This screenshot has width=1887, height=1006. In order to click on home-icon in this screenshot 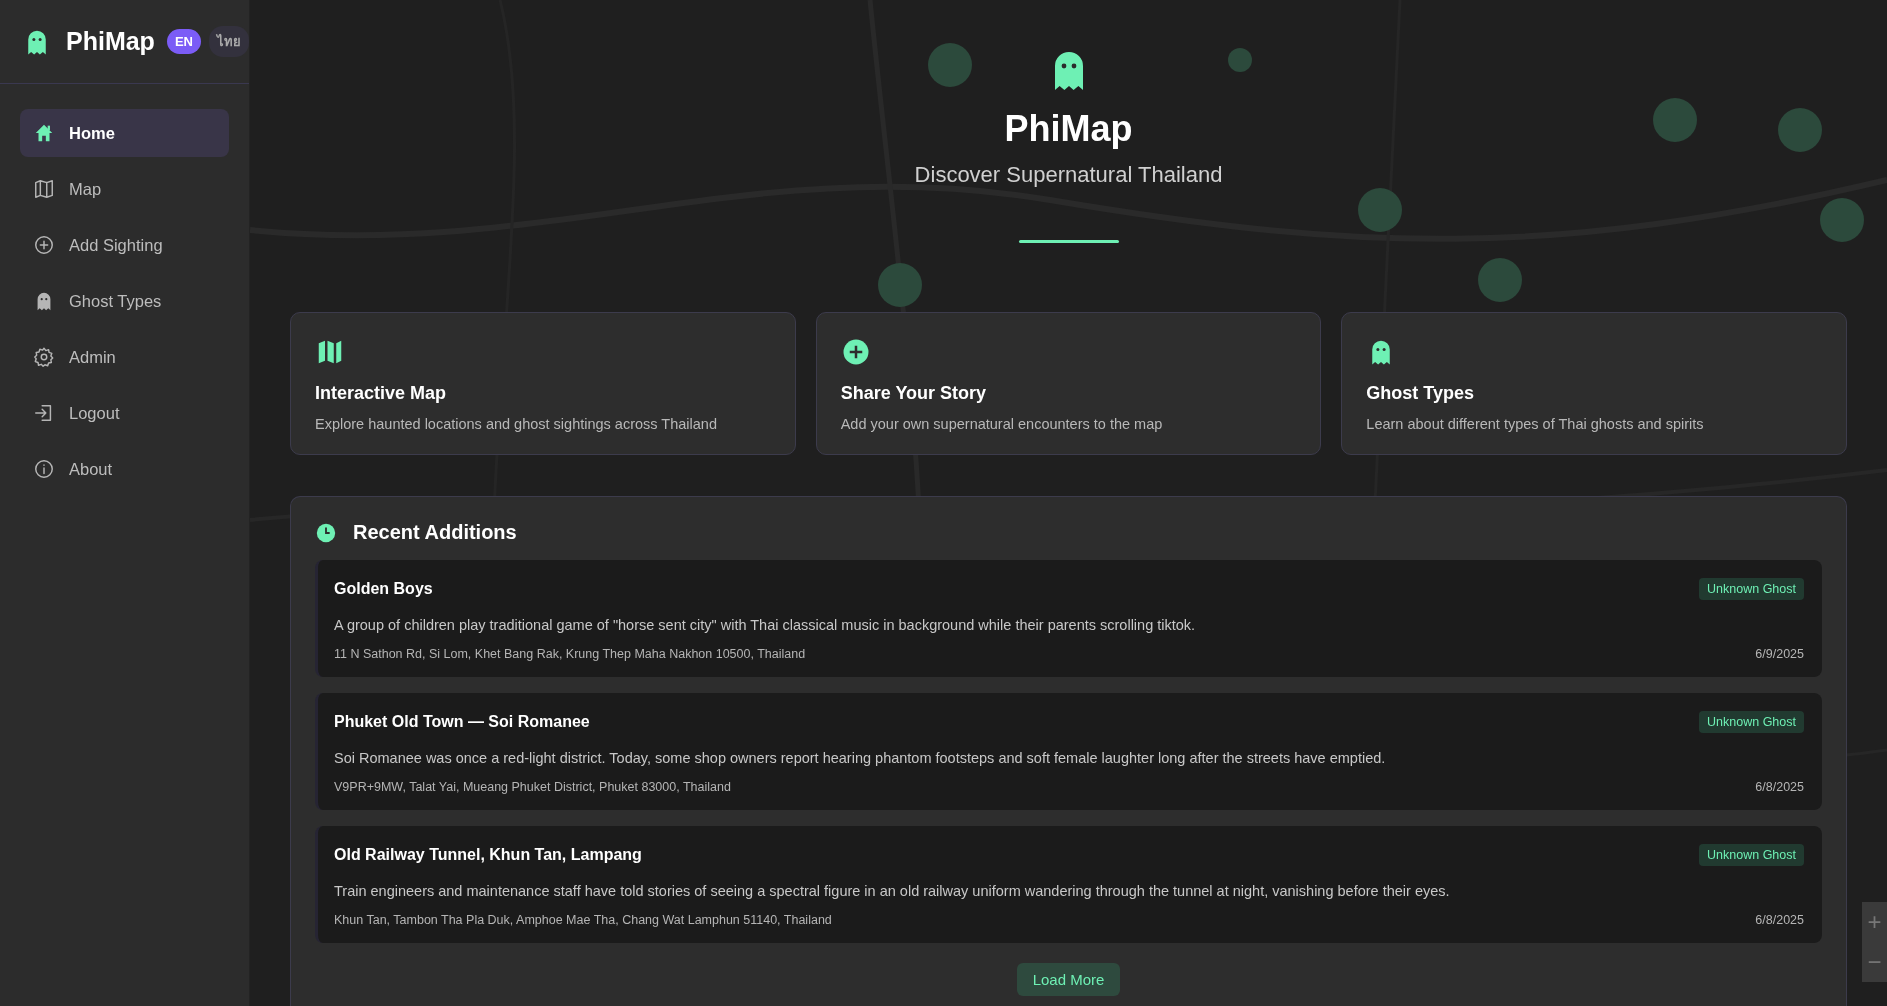, I will do `click(44, 133)`.